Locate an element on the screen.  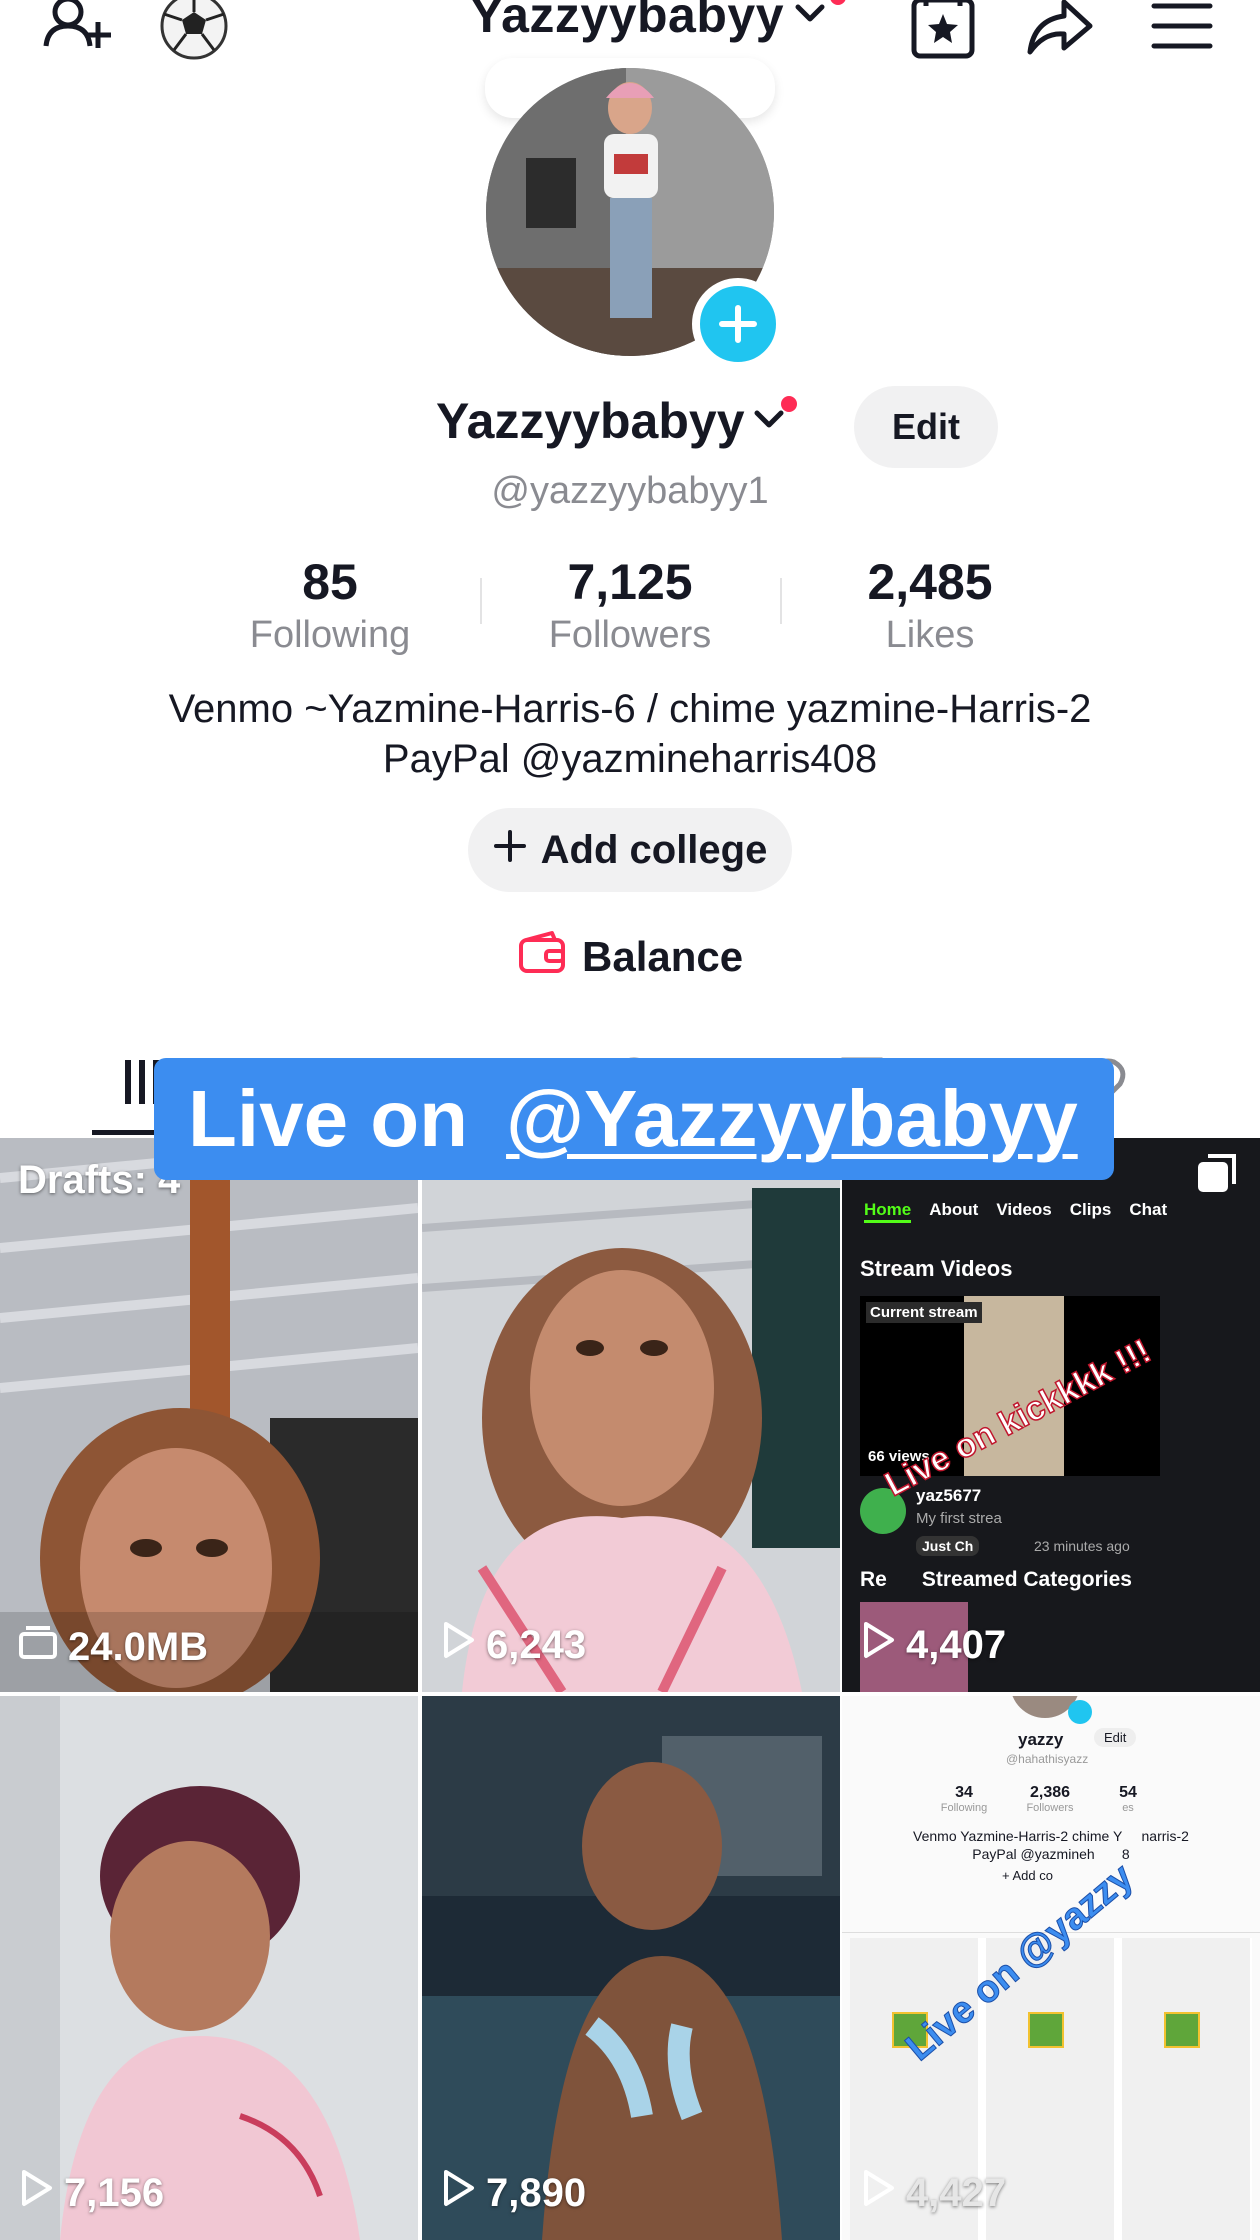
drafts-size: 24.0MB is located at coordinates (113, 1647).